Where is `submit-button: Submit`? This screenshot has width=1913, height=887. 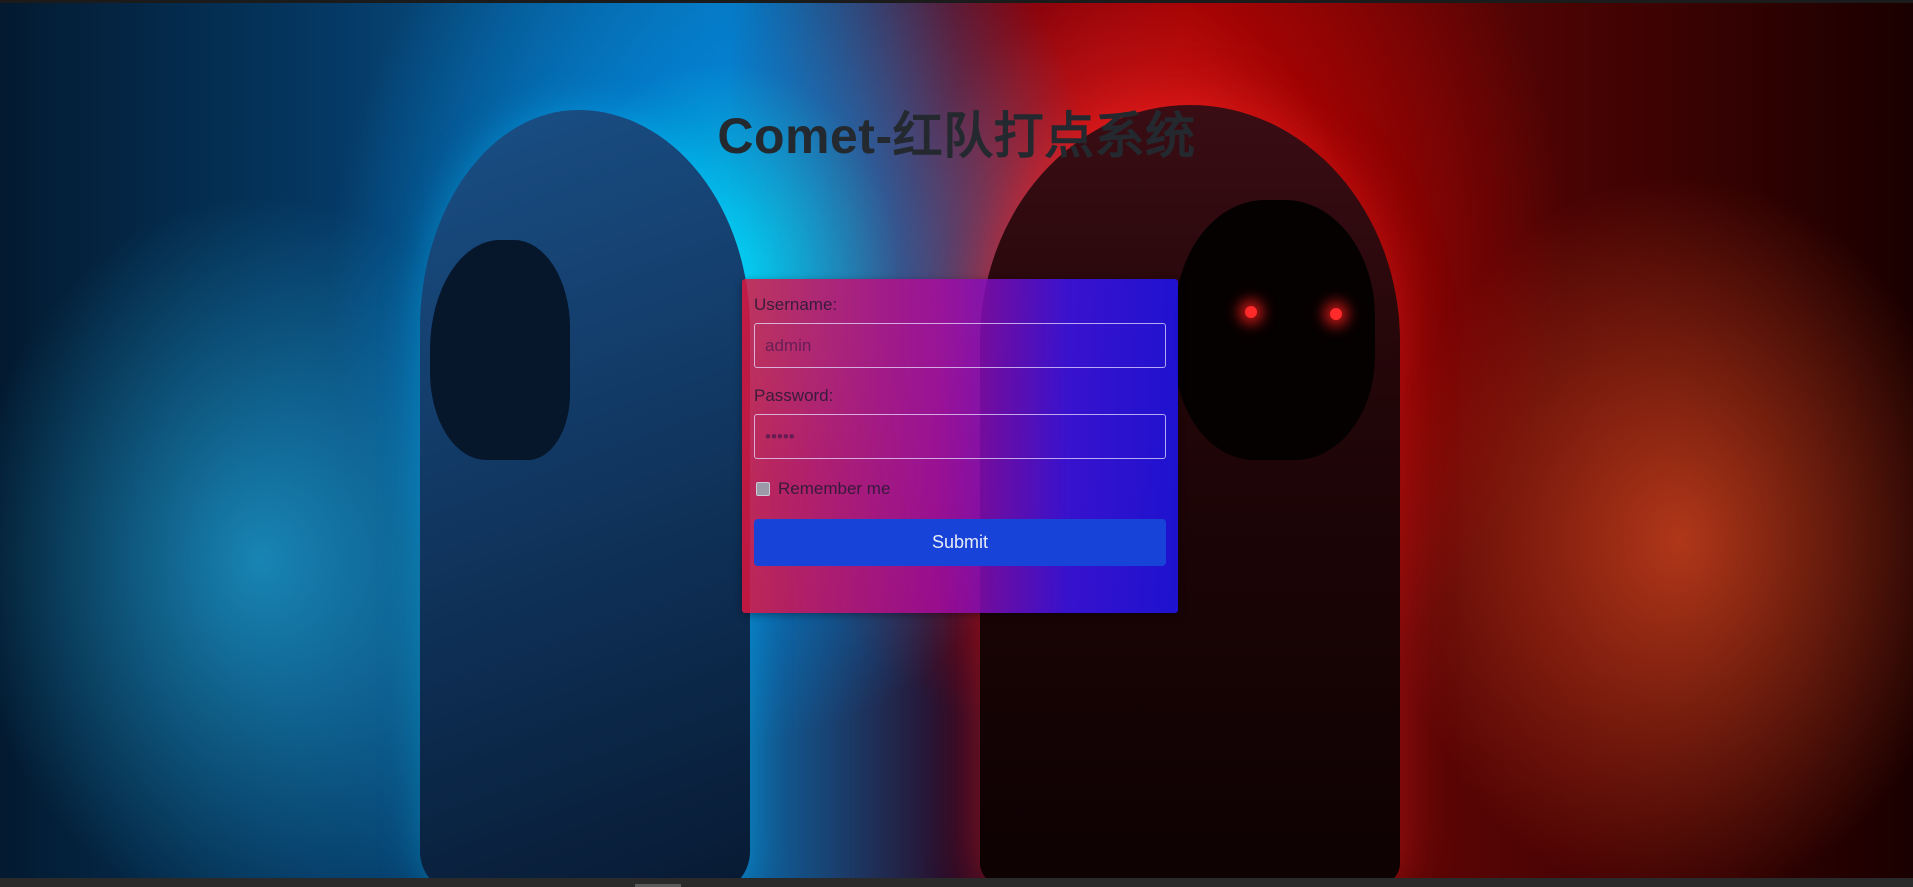 submit-button: Submit is located at coordinates (960, 542).